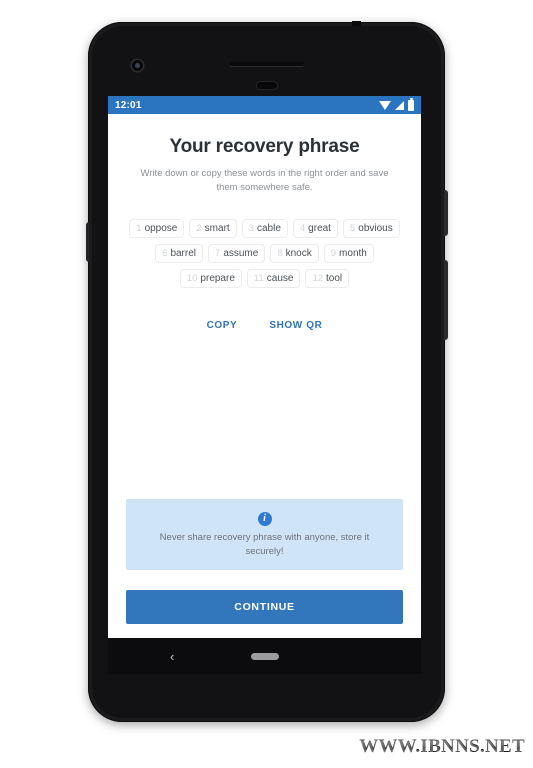 The height and width of the screenshot is (768, 533). Describe the element at coordinates (295, 325) in the screenshot. I see `show-qr-button: SHOW QR` at that location.